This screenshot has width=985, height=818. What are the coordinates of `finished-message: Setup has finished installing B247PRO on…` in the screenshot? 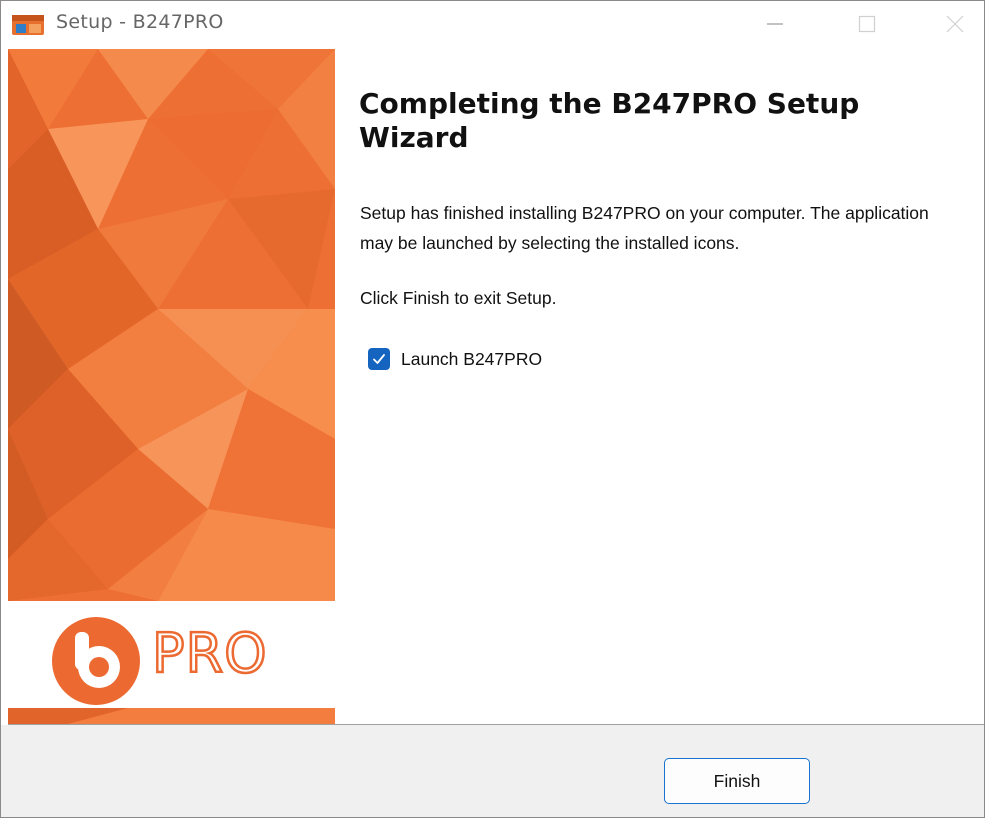 It's located at (644, 228).